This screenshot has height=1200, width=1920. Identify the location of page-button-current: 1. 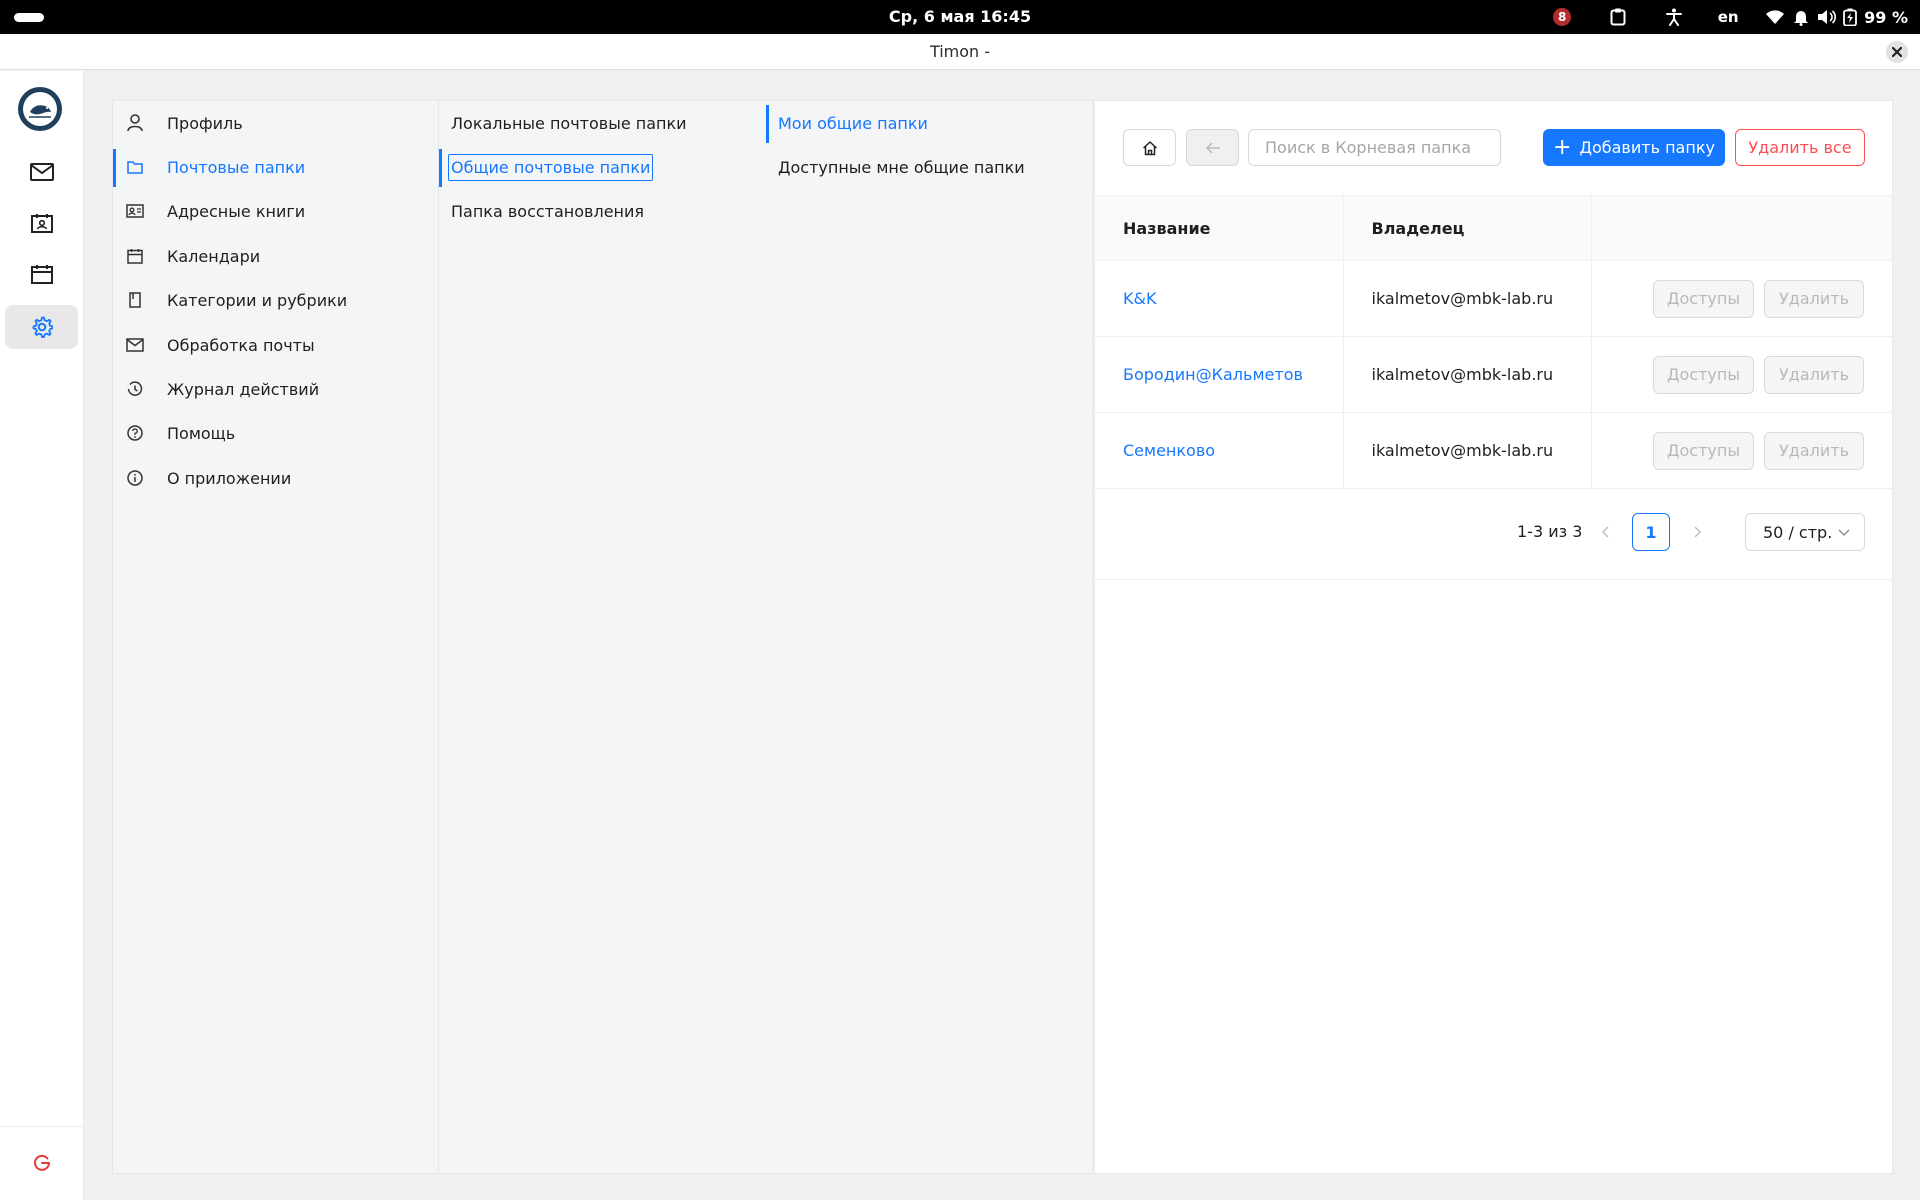
(1651, 532).